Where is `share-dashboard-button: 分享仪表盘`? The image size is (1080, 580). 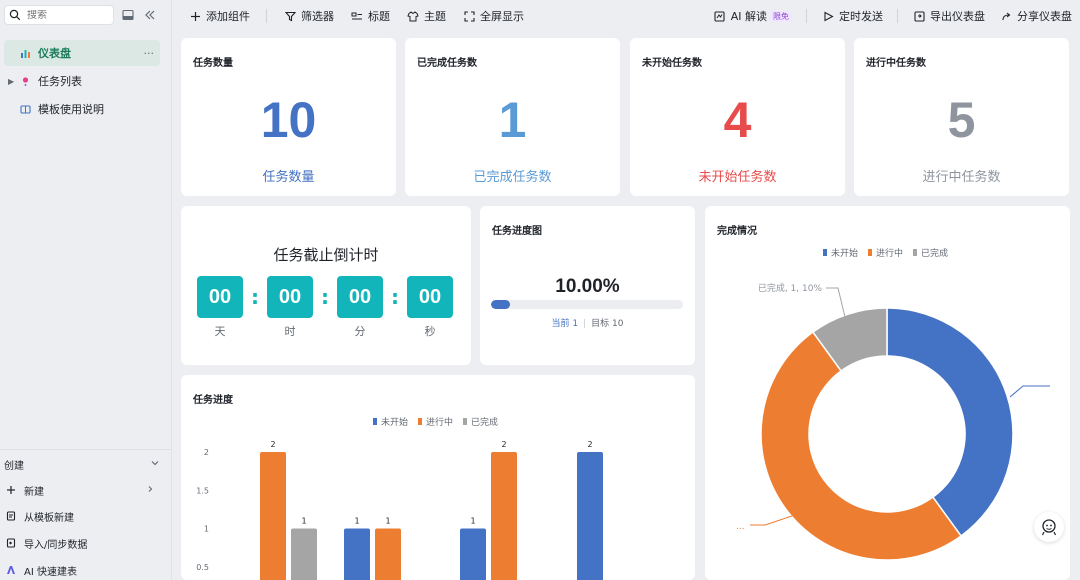
share-dashboard-button: 分享仪表盘 is located at coordinates (1035, 16).